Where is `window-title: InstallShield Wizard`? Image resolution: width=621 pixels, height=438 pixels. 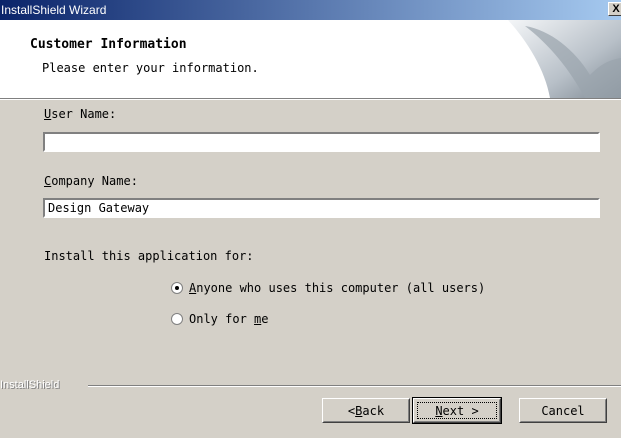 window-title: InstallShield Wizard is located at coordinates (54, 10).